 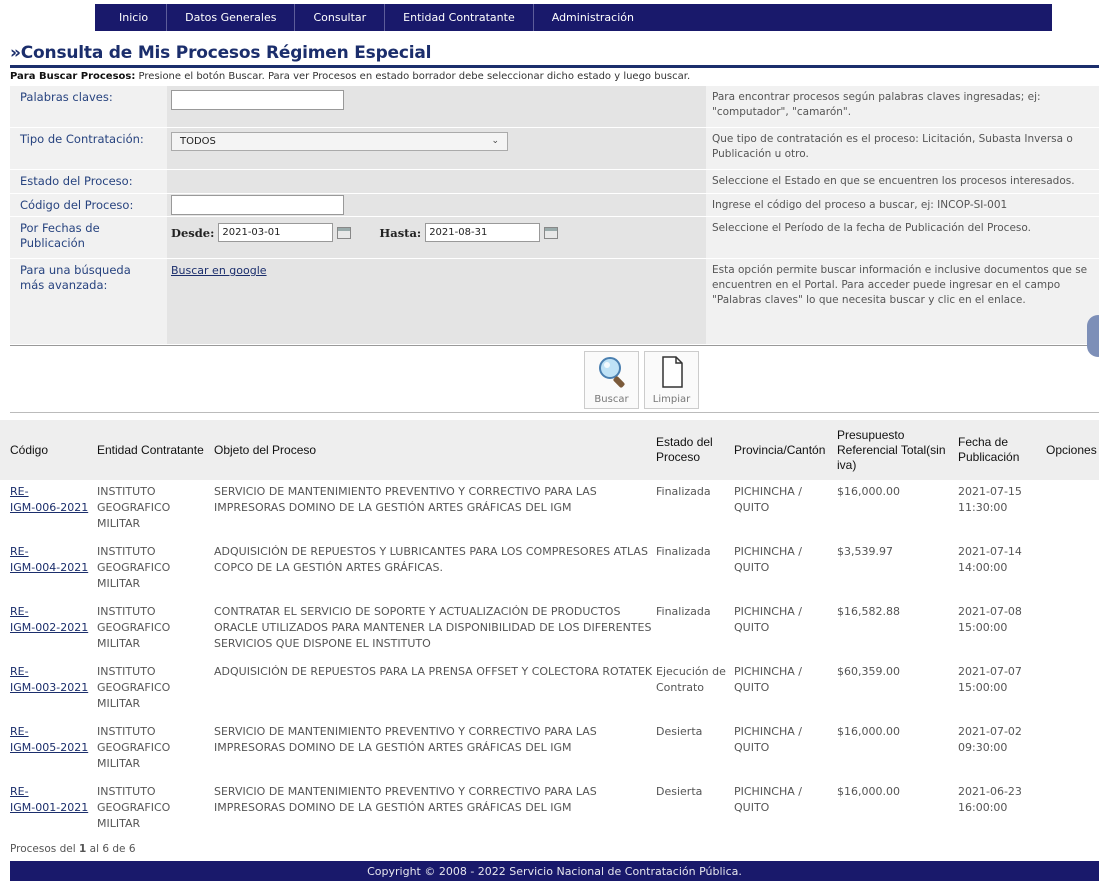 I want to click on code-number: IGM-005-2021, so click(x=49, y=747).